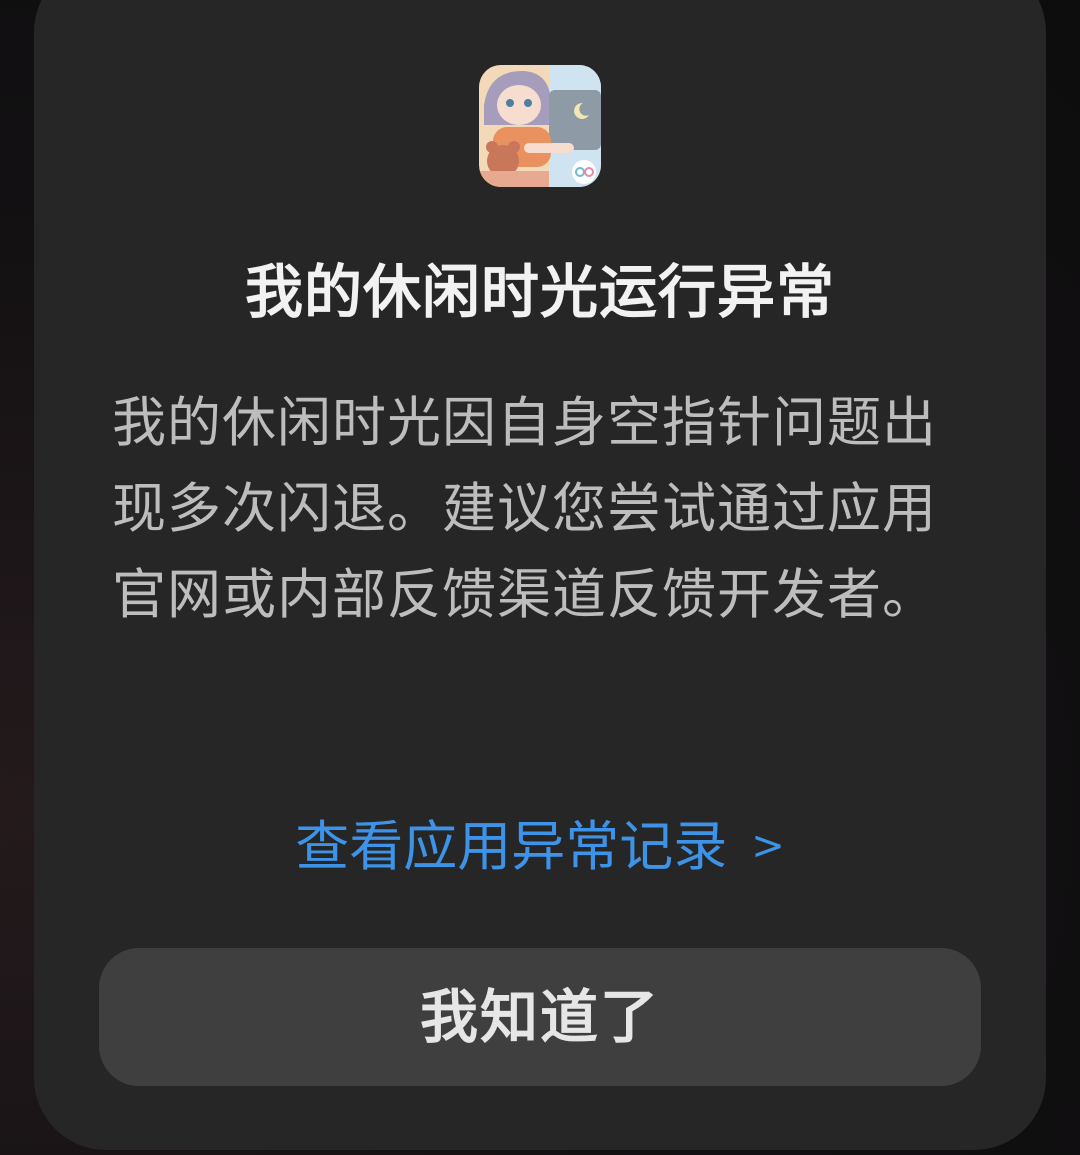  I want to click on app-icon, so click(540, 126).